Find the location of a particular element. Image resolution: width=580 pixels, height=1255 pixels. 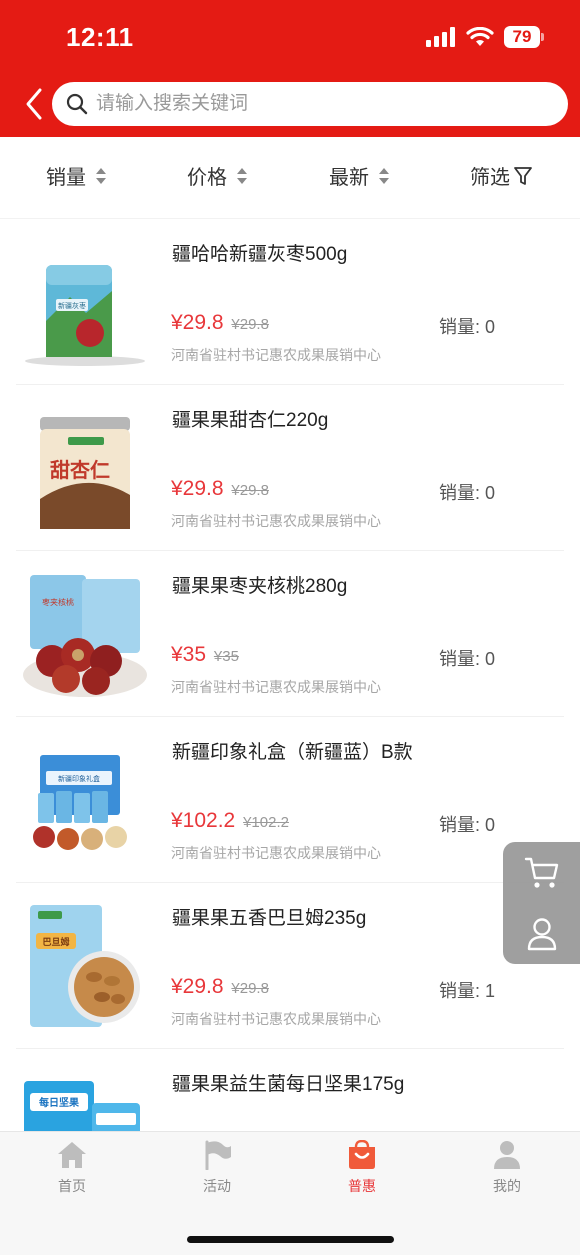

sort-filter: 筛选 is located at coordinates (502, 175).